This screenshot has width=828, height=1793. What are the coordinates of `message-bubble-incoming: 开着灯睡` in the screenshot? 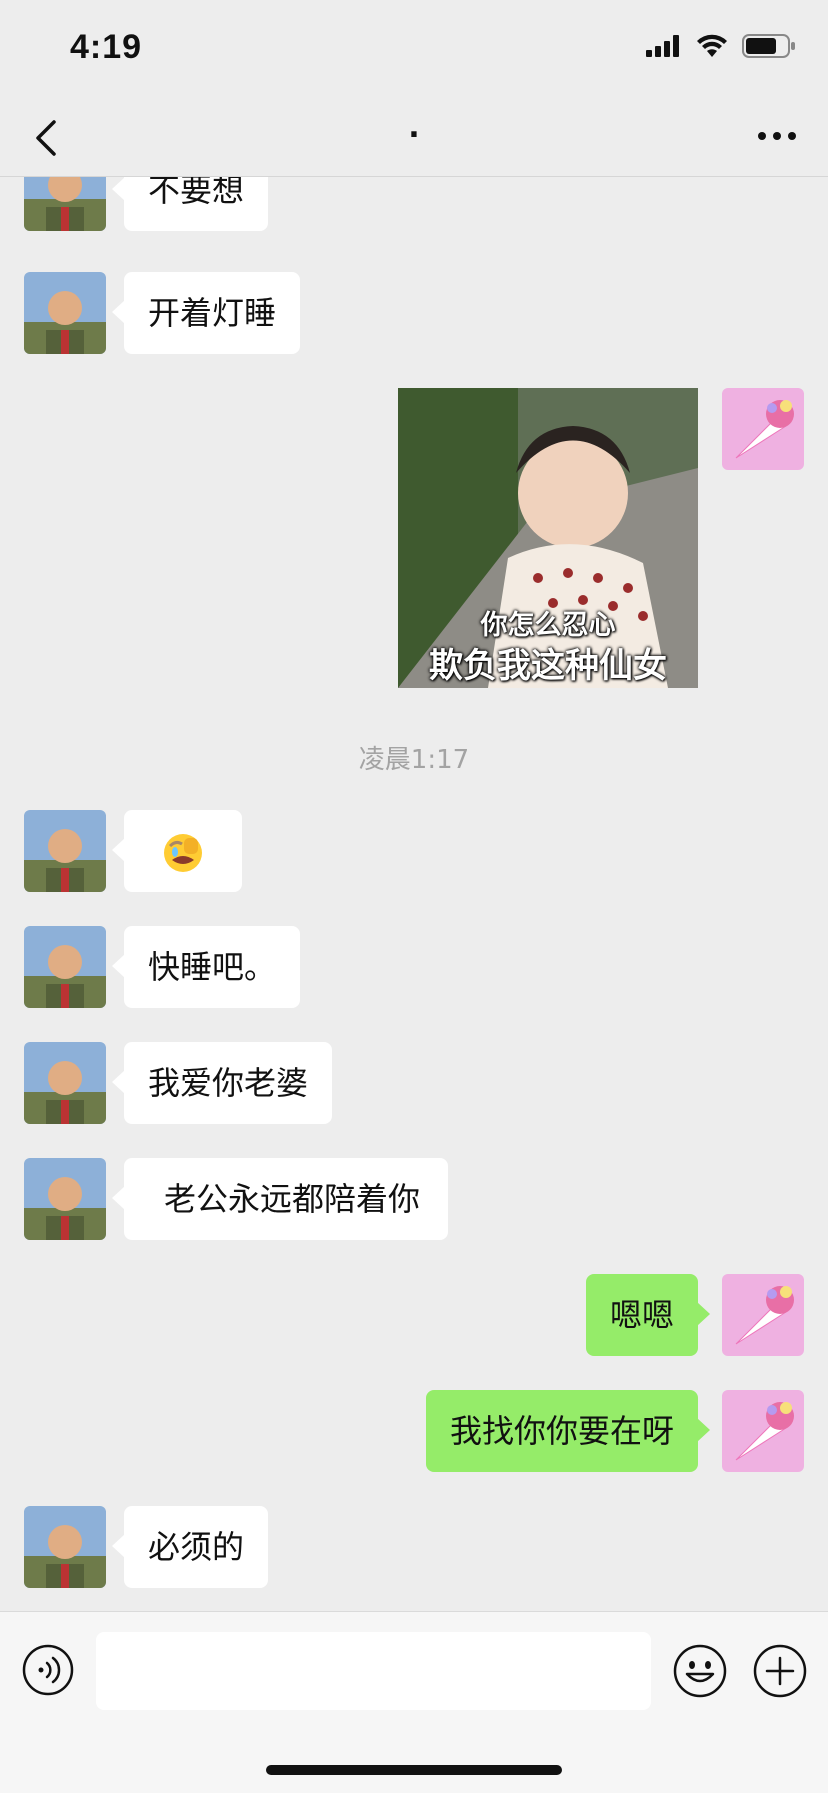 It's located at (206, 313).